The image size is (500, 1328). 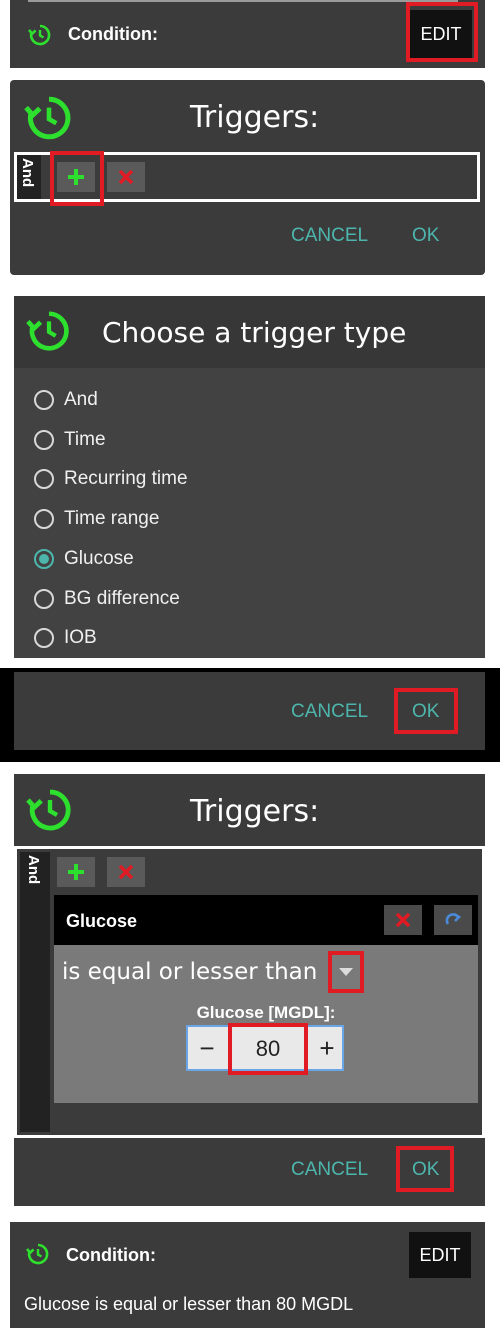 I want to click on trigger-type-label: IOB, so click(x=80, y=637).